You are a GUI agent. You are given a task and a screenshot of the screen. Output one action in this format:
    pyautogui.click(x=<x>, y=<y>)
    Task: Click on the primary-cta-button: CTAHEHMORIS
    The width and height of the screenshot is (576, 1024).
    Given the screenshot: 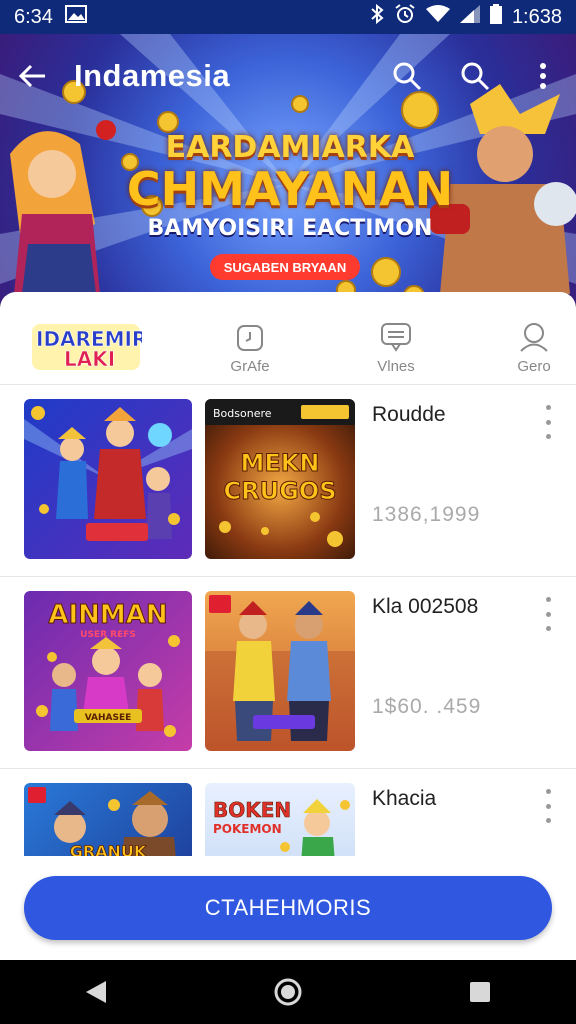 What is the action you would take?
    pyautogui.click(x=288, y=908)
    